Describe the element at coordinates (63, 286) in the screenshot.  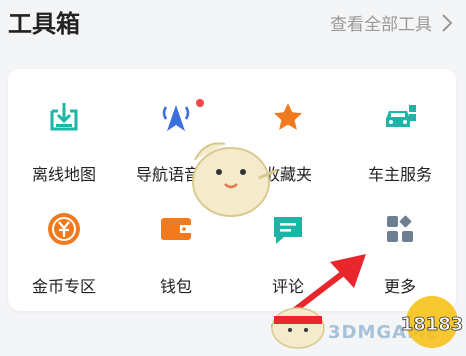
I see `tool-label: 金币专区` at that location.